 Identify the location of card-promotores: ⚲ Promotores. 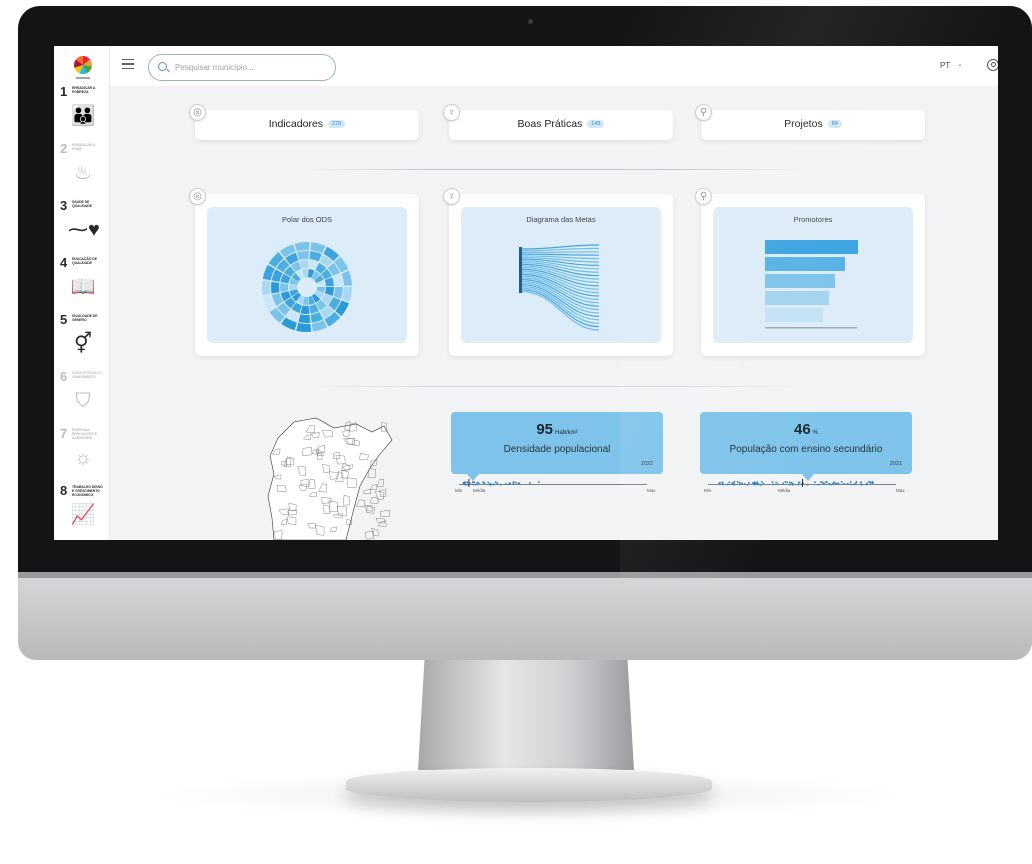
(810, 272).